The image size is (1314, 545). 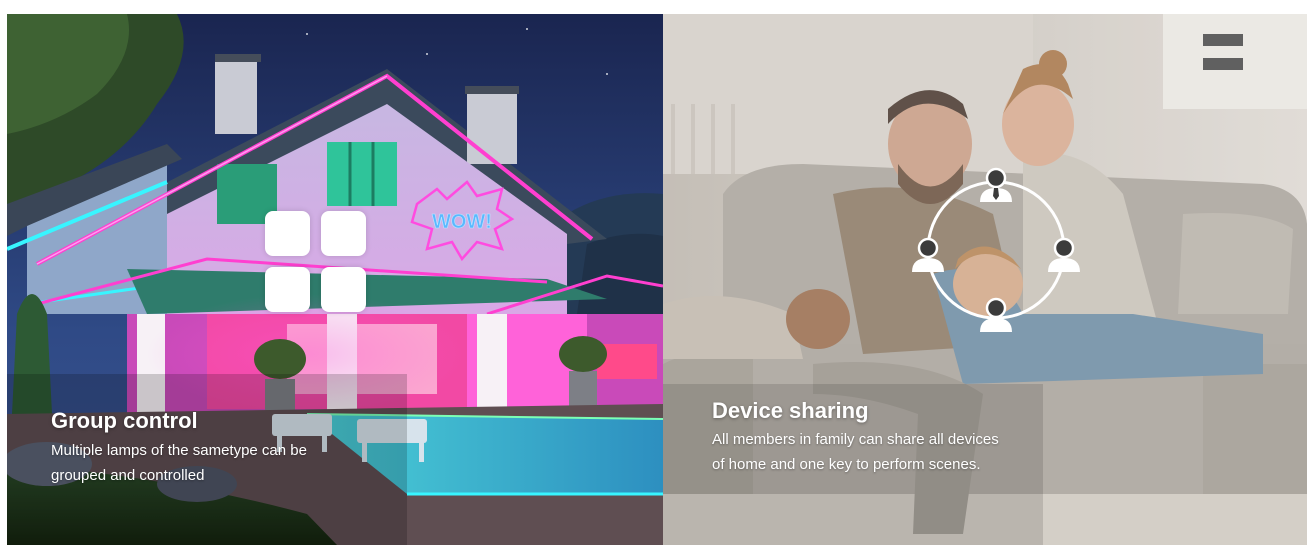 What do you see at coordinates (790, 410) in the screenshot?
I see `device-sharing-title: Device sharing` at bounding box center [790, 410].